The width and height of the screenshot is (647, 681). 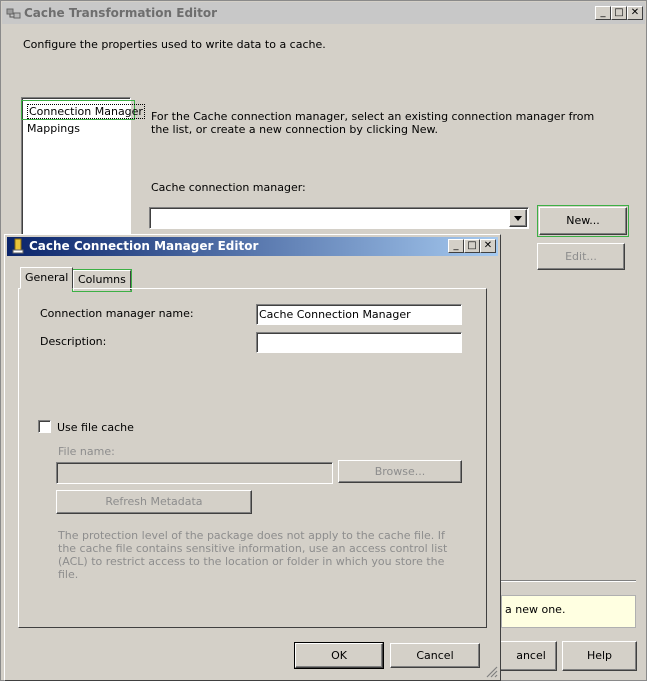 I want to click on help-button: Help, so click(x=599, y=656).